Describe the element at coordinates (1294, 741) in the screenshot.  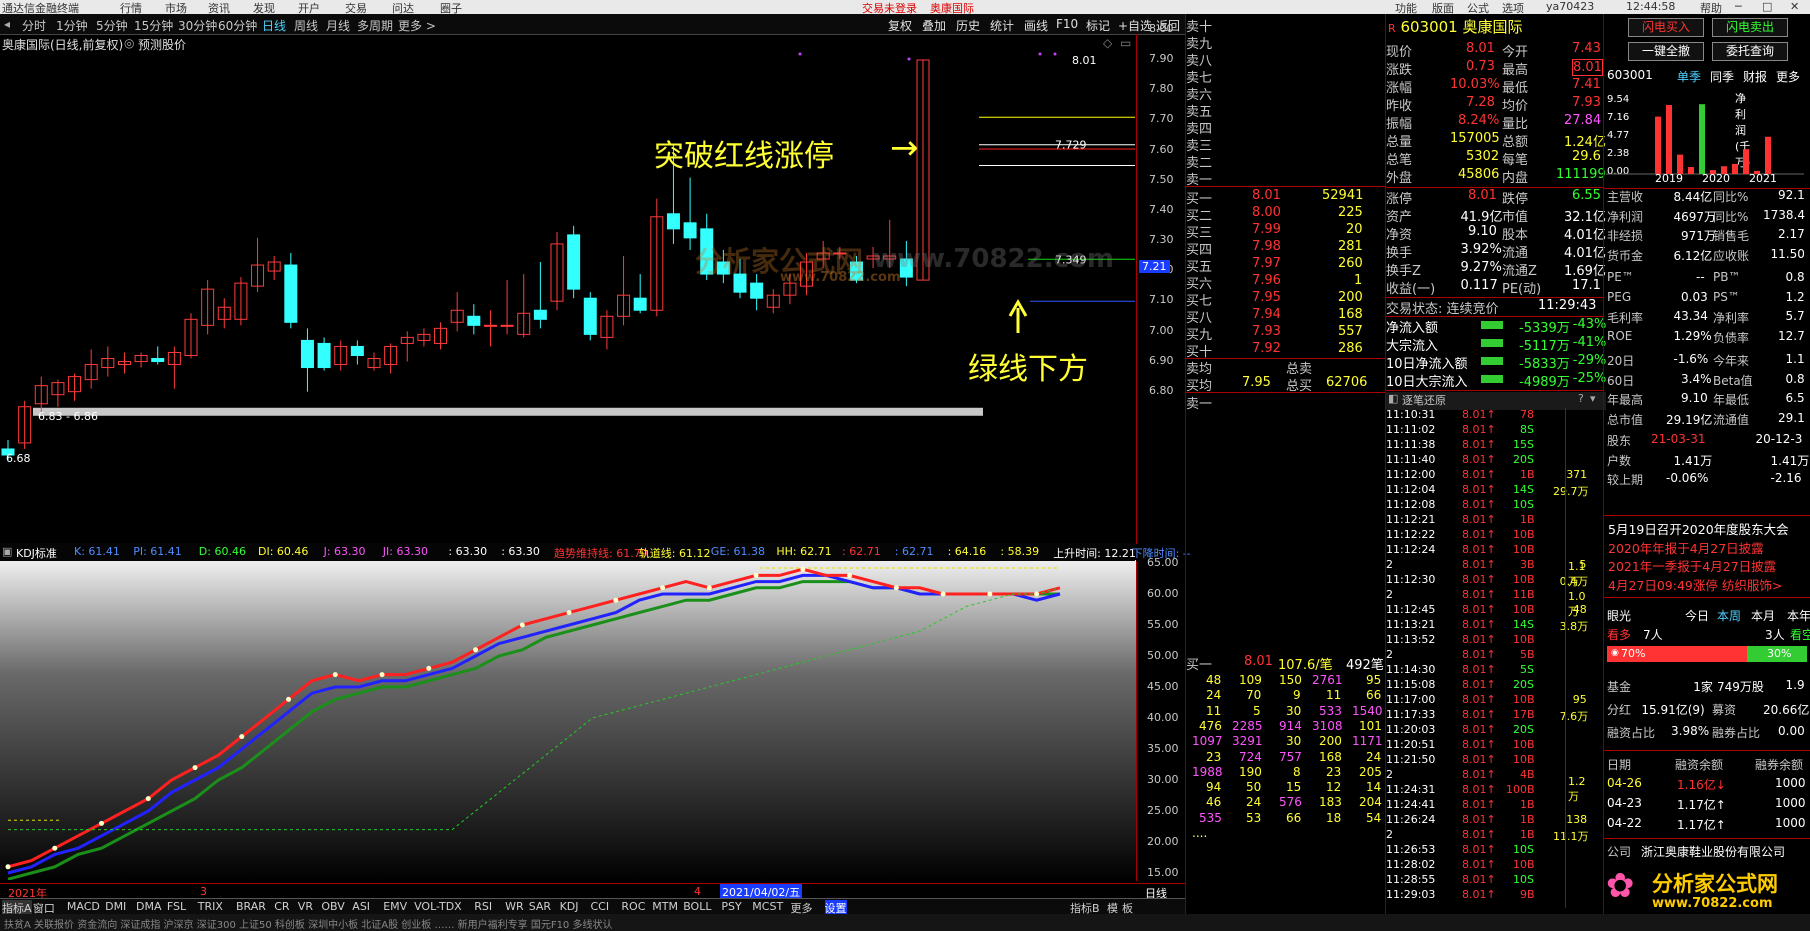
I see `queue-cell: 30` at that location.